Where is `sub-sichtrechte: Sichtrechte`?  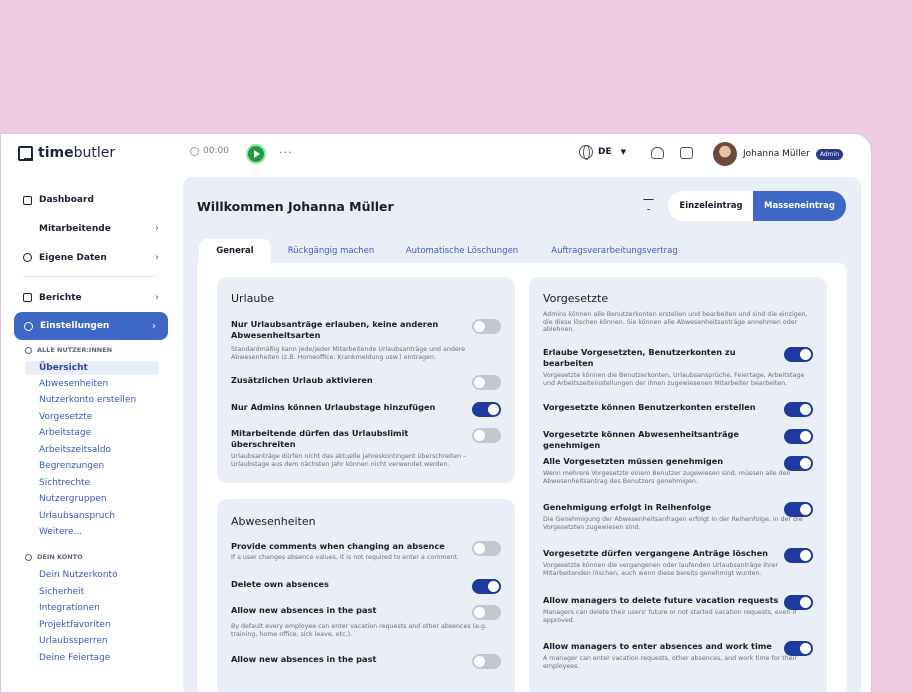
sub-sichtrechte: Sichtrechte is located at coordinates (64, 483).